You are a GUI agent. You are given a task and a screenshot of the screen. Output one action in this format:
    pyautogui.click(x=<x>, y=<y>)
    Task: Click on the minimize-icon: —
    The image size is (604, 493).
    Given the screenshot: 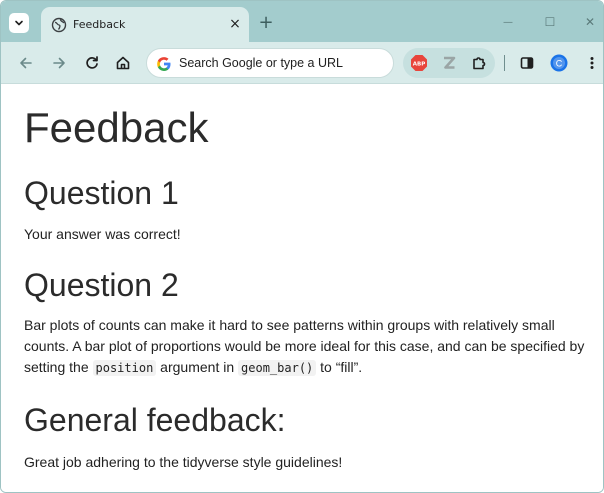 What is the action you would take?
    pyautogui.click(x=508, y=22)
    